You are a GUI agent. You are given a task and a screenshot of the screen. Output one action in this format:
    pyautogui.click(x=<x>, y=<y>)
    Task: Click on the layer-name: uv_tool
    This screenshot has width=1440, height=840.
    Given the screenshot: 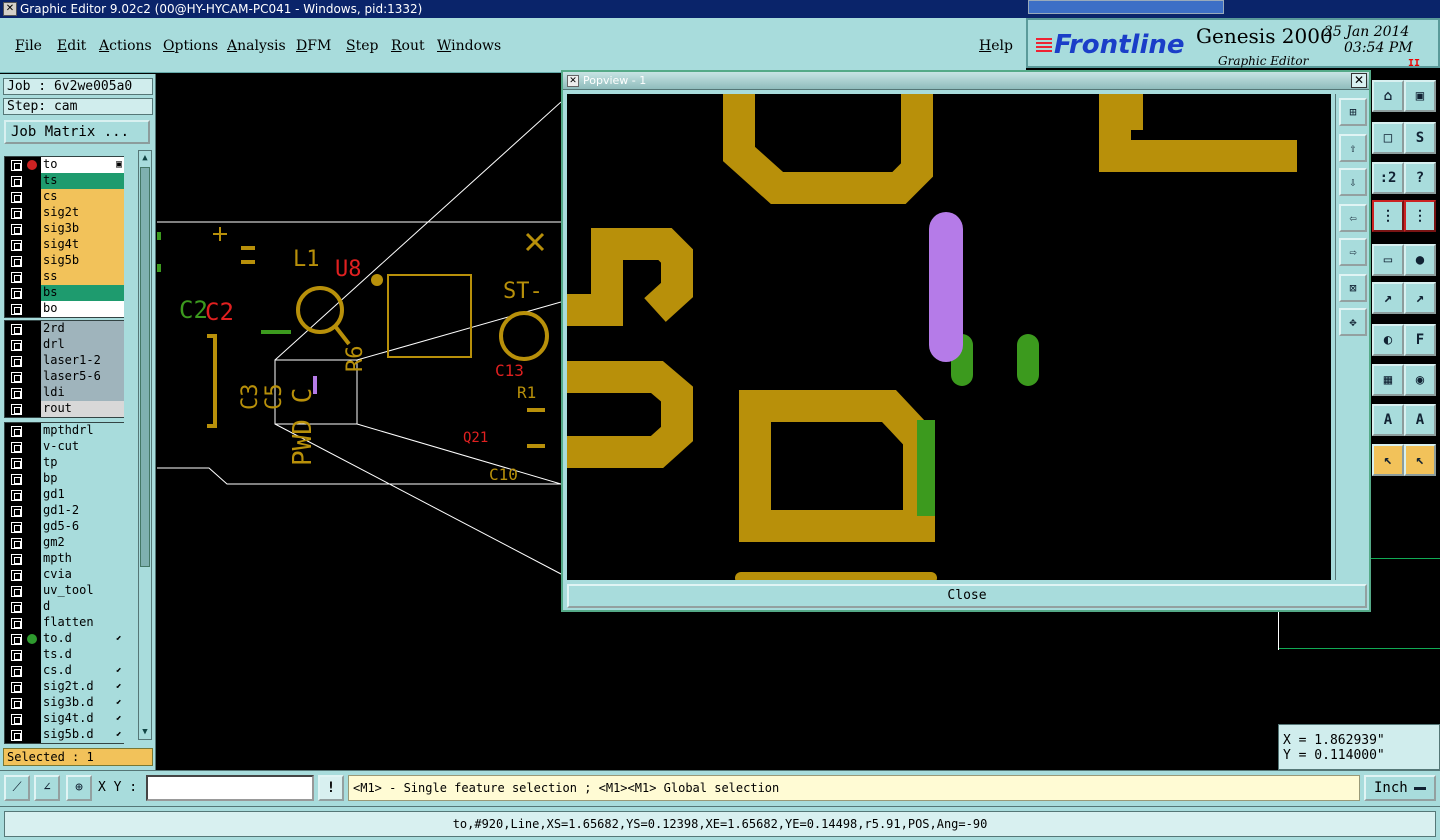 What is the action you would take?
    pyautogui.click(x=82, y=591)
    